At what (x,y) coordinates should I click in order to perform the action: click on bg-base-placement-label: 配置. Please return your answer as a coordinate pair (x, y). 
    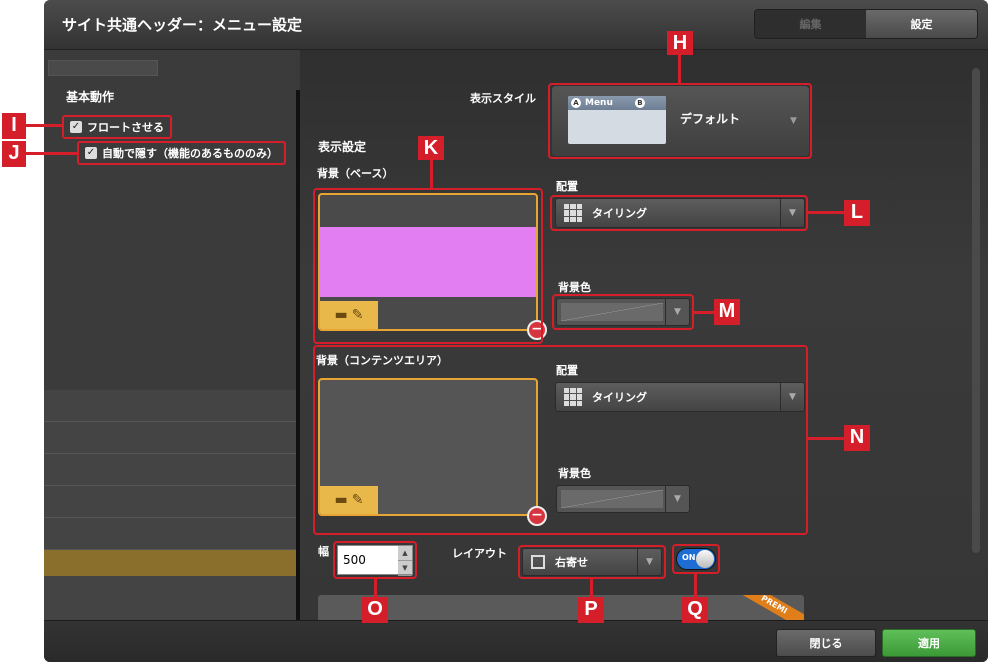
    Looking at the image, I should click on (567, 186).